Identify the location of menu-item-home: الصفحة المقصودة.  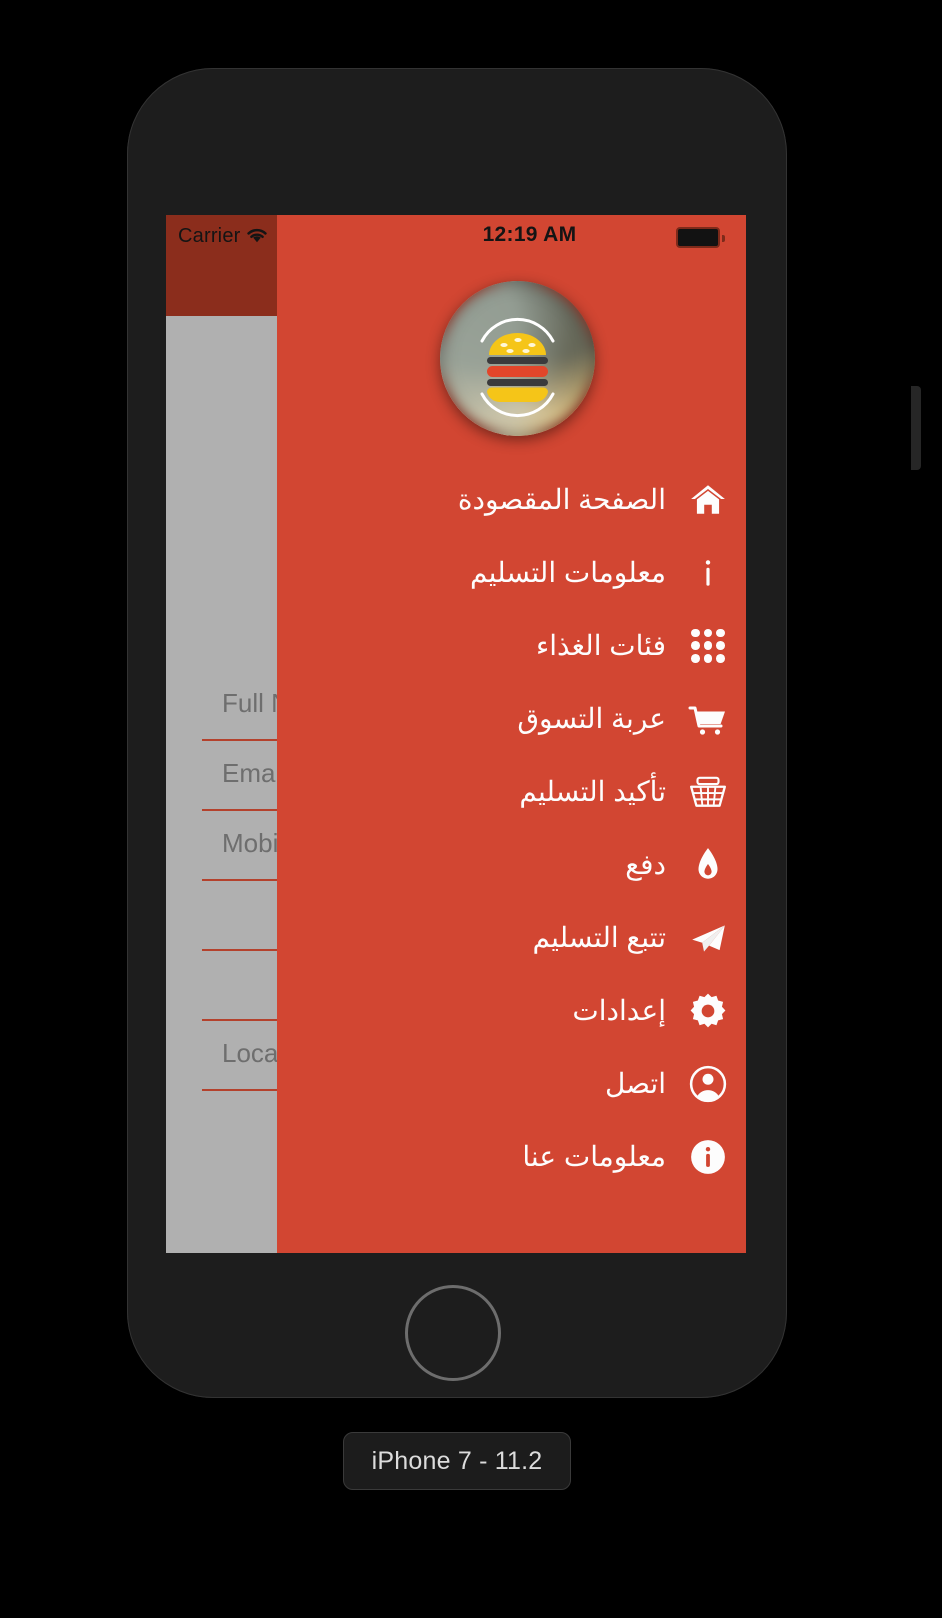
(511, 499).